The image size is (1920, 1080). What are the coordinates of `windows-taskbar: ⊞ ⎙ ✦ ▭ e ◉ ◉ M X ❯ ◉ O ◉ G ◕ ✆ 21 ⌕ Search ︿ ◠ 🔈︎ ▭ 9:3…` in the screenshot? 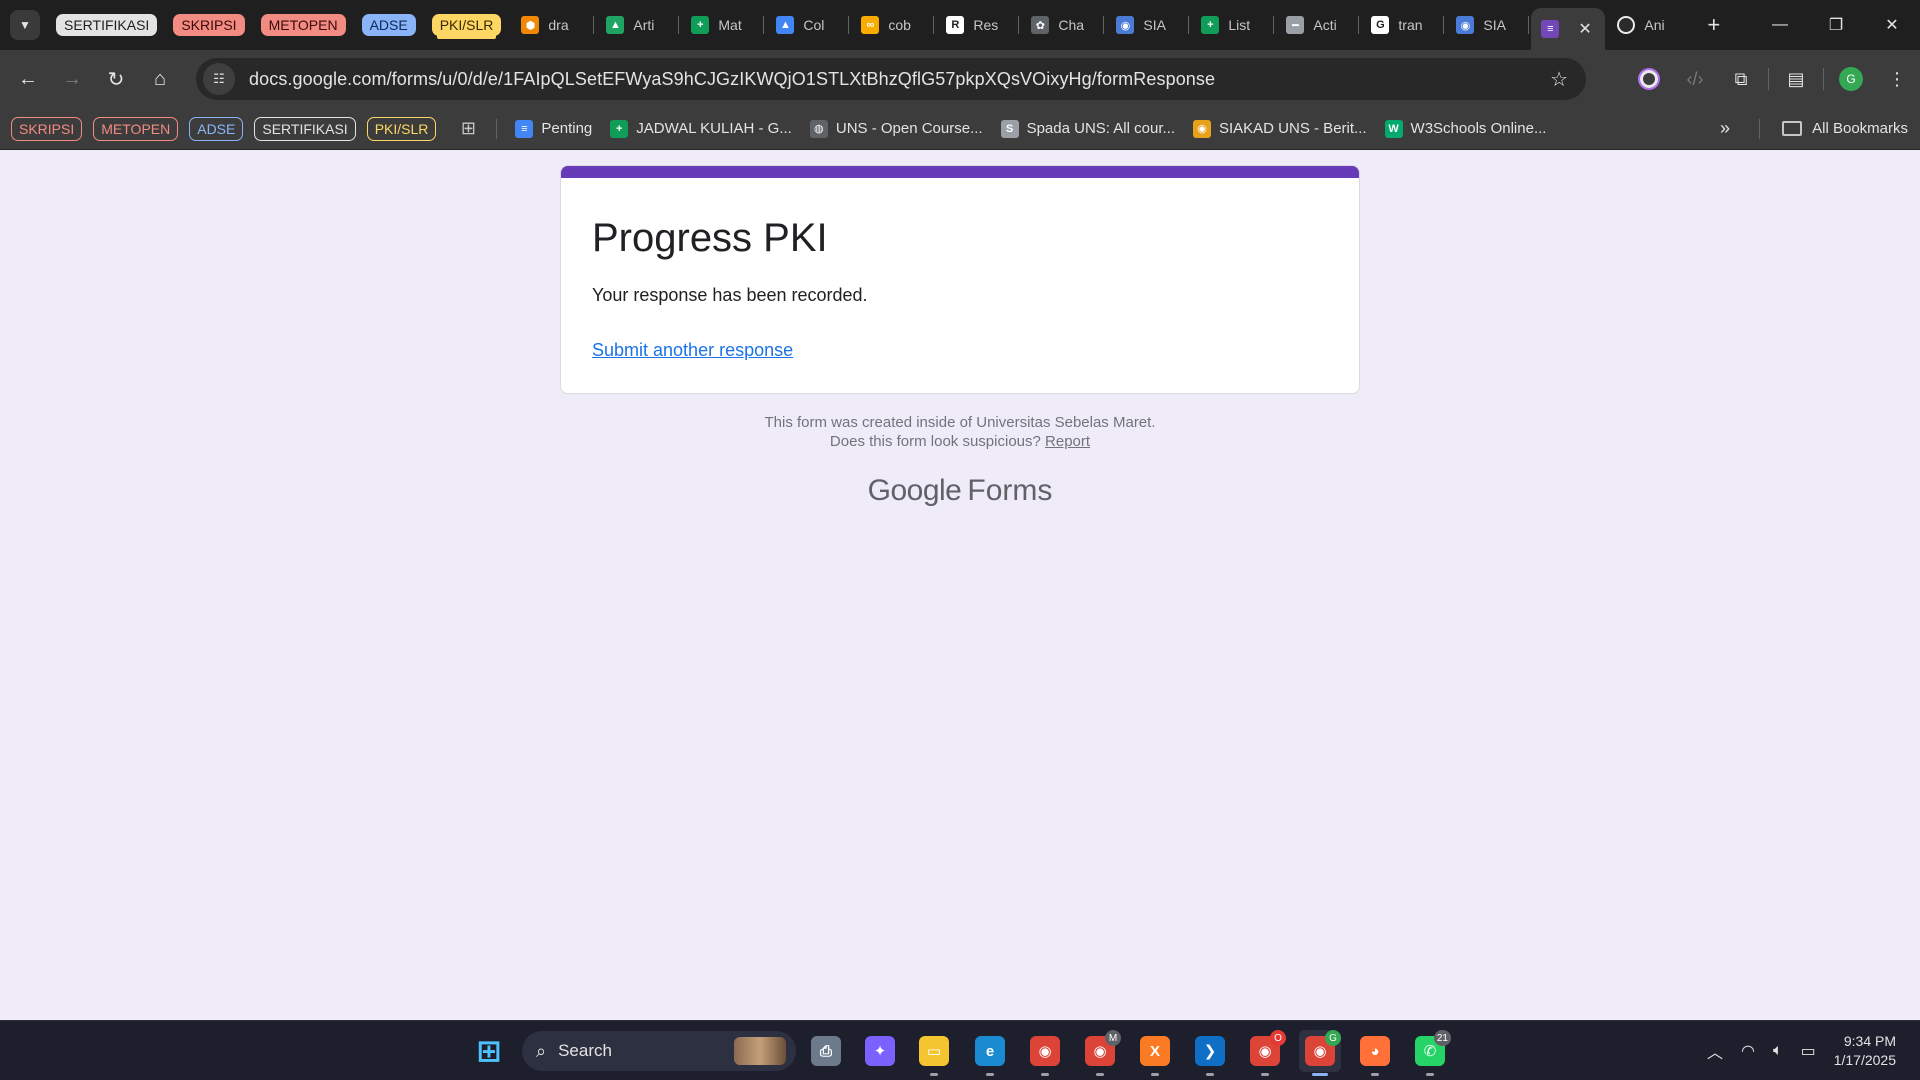 It's located at (960, 1050).